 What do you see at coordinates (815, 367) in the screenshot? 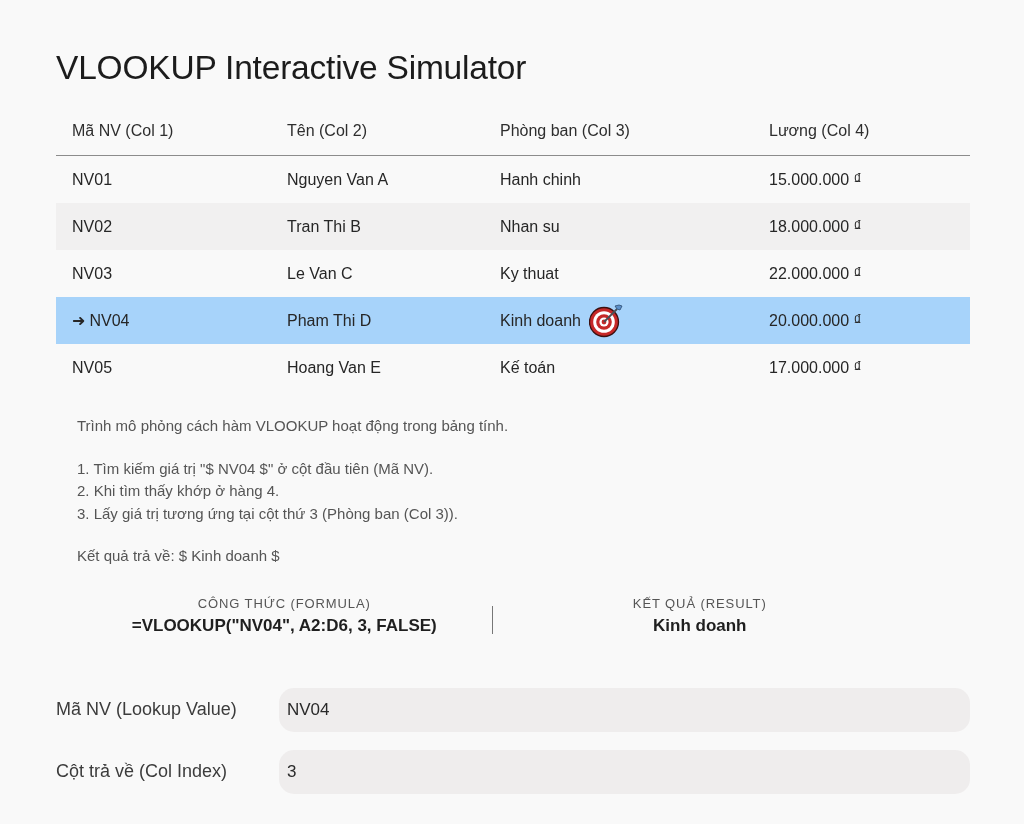
I see `table-cell: 17.000.000 ₫` at bounding box center [815, 367].